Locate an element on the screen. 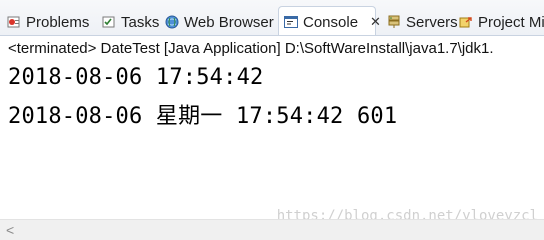 This screenshot has height=240, width=544. tasks-icon is located at coordinates (109, 22).